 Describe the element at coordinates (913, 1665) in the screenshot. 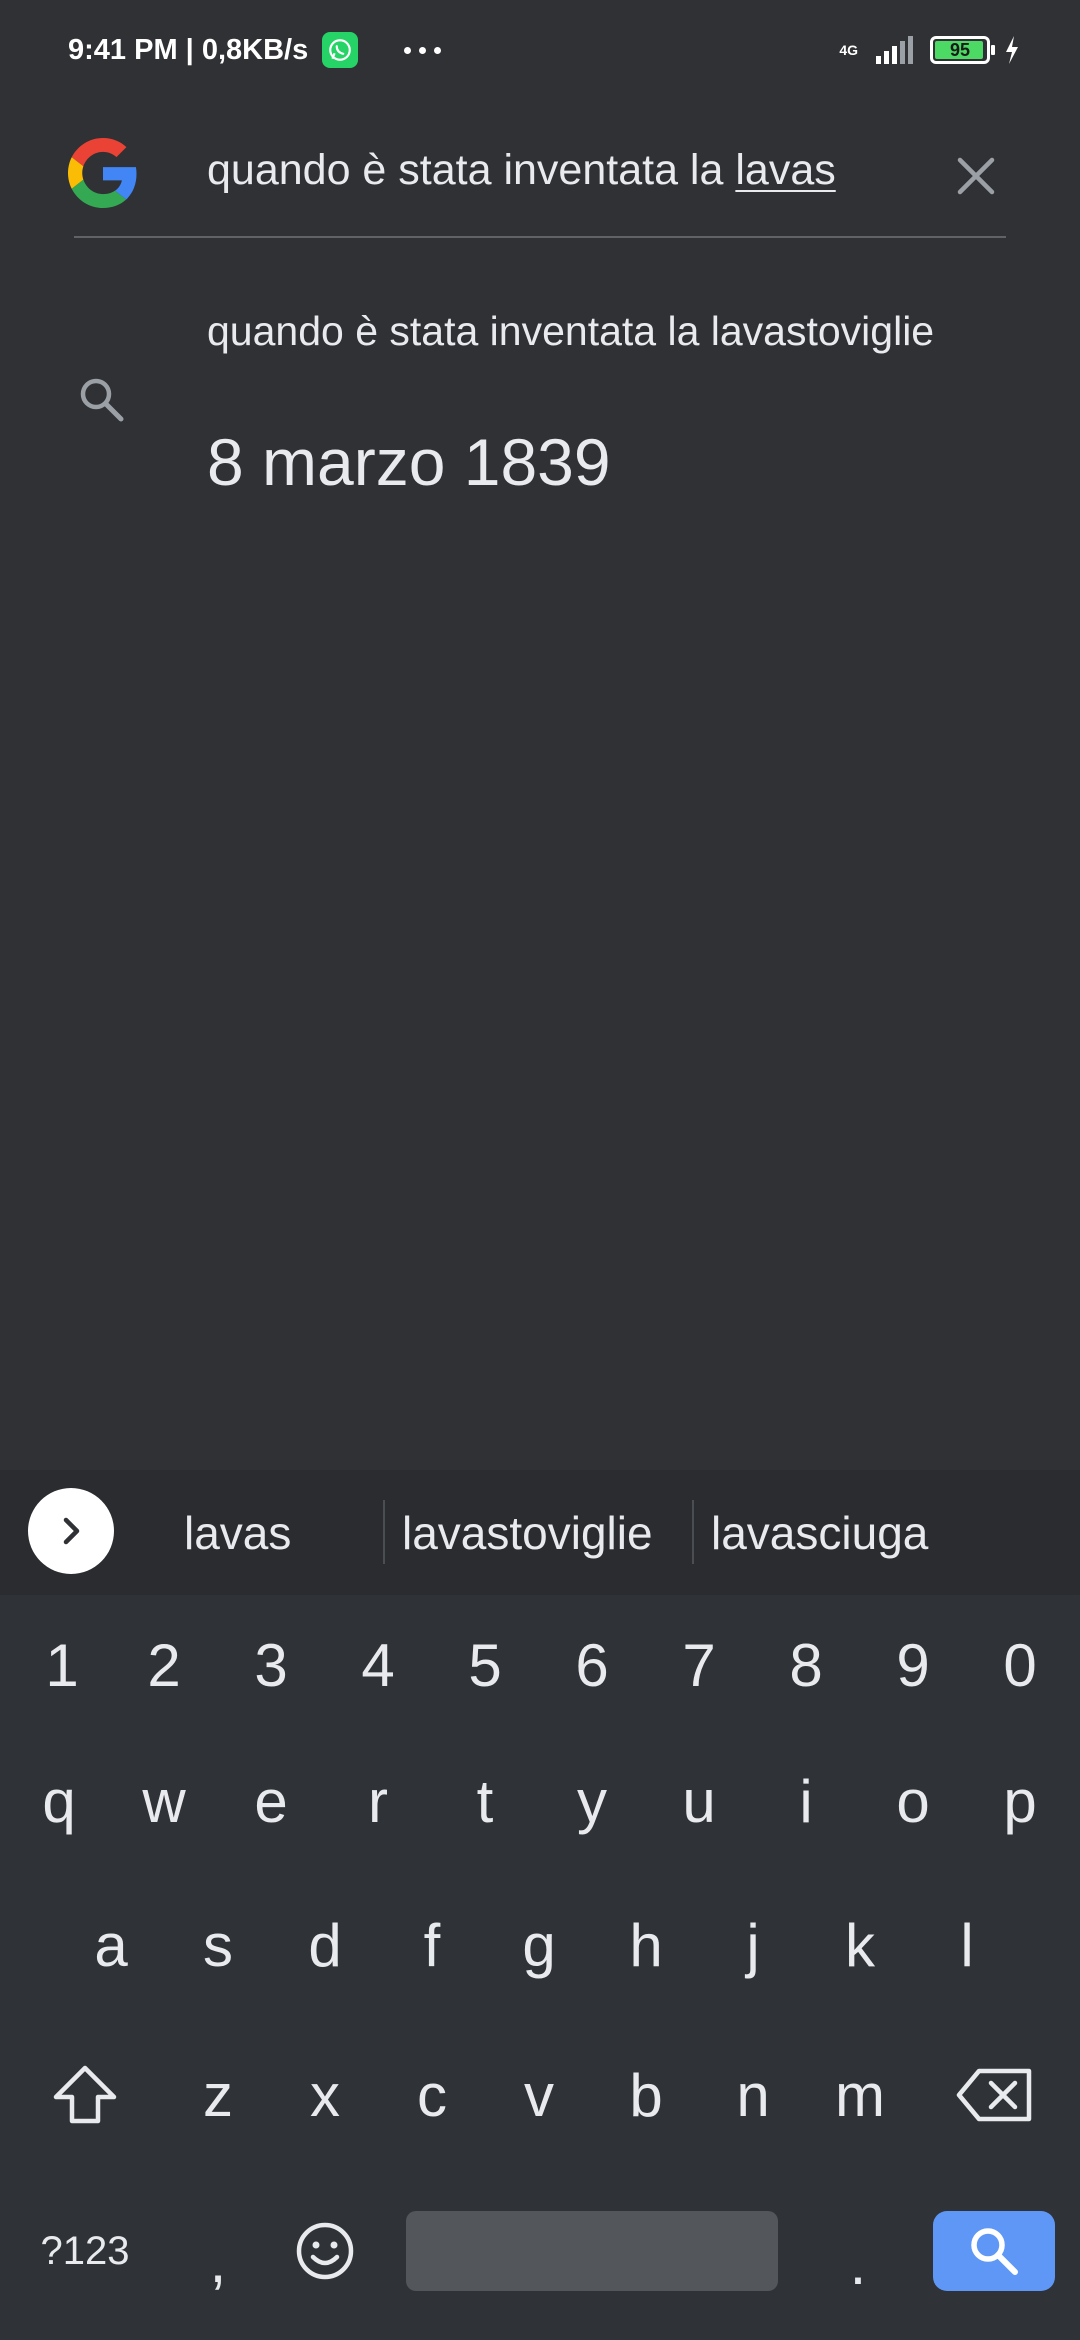

I see `key-9: 9` at that location.